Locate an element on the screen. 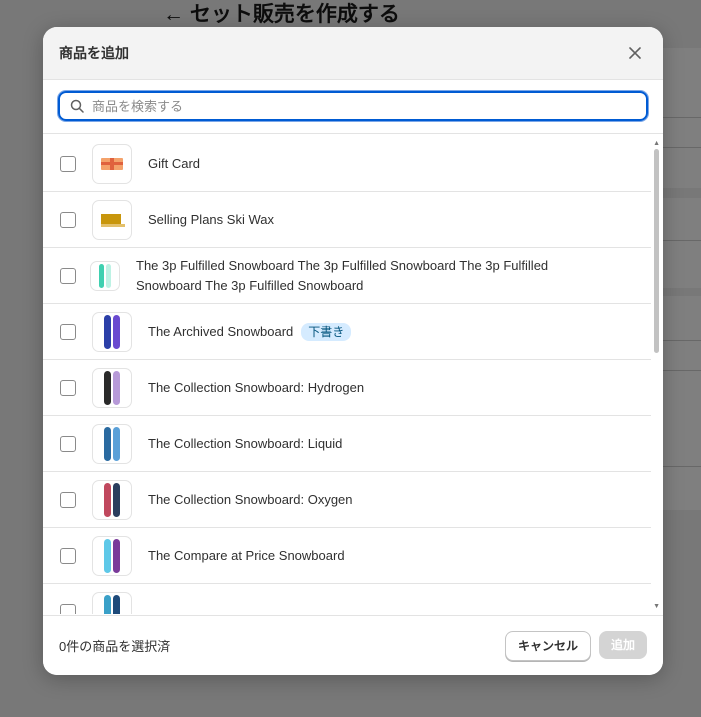  product-name: Gift Card is located at coordinates (174, 163).